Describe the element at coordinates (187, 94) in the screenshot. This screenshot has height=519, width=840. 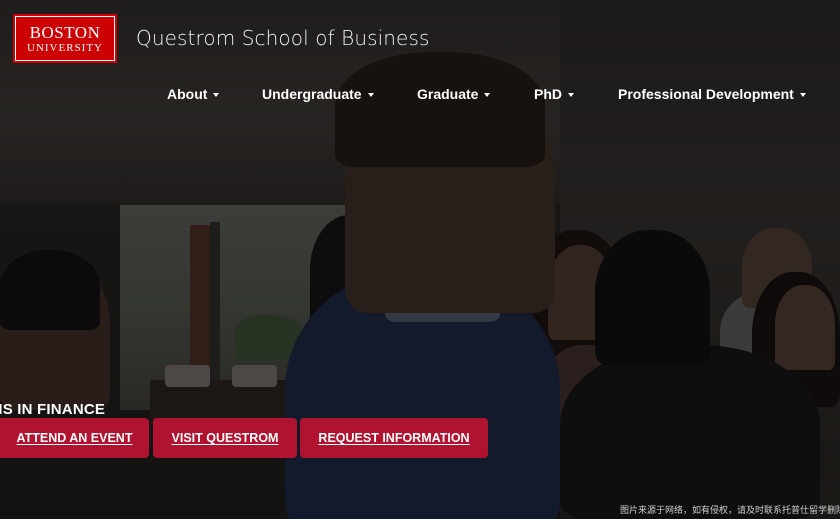
I see `nav-item-label: About` at that location.